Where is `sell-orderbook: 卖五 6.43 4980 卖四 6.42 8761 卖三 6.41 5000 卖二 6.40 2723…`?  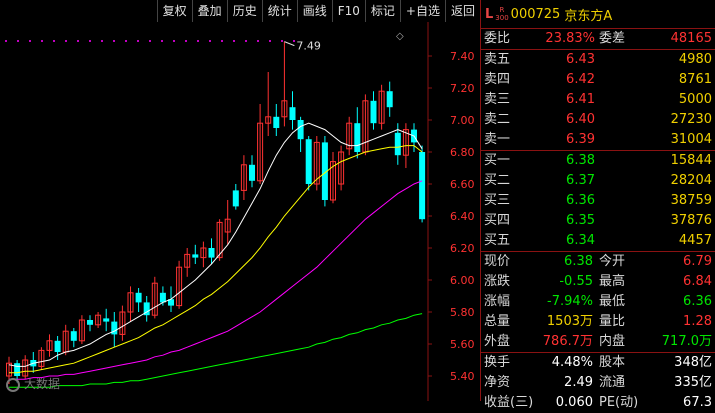
sell-orderbook: 卖五 6.43 4980 卖四 6.42 8761 卖三 6.41 5000 卖二 6.40 2723… is located at coordinates (598, 100).